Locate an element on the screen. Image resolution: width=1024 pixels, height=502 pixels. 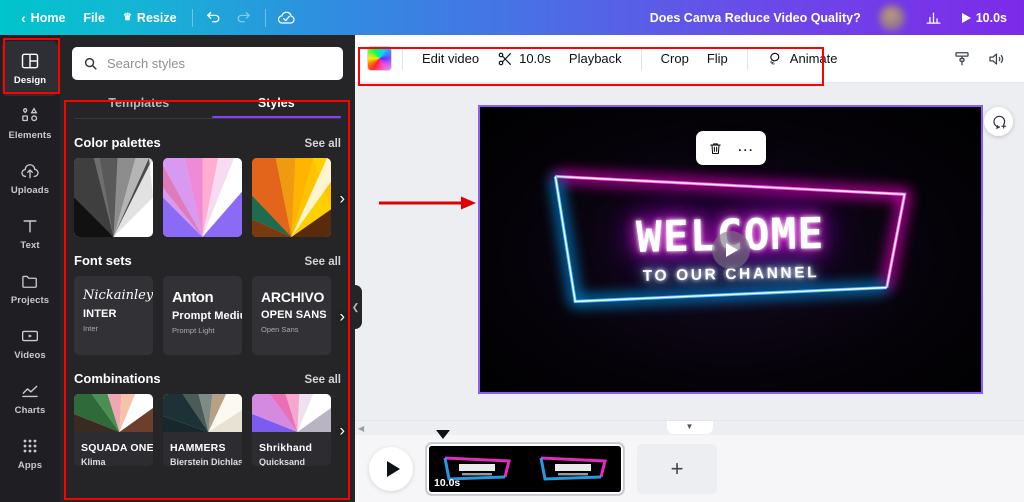
user-avatar is located at coordinates (891, 17).